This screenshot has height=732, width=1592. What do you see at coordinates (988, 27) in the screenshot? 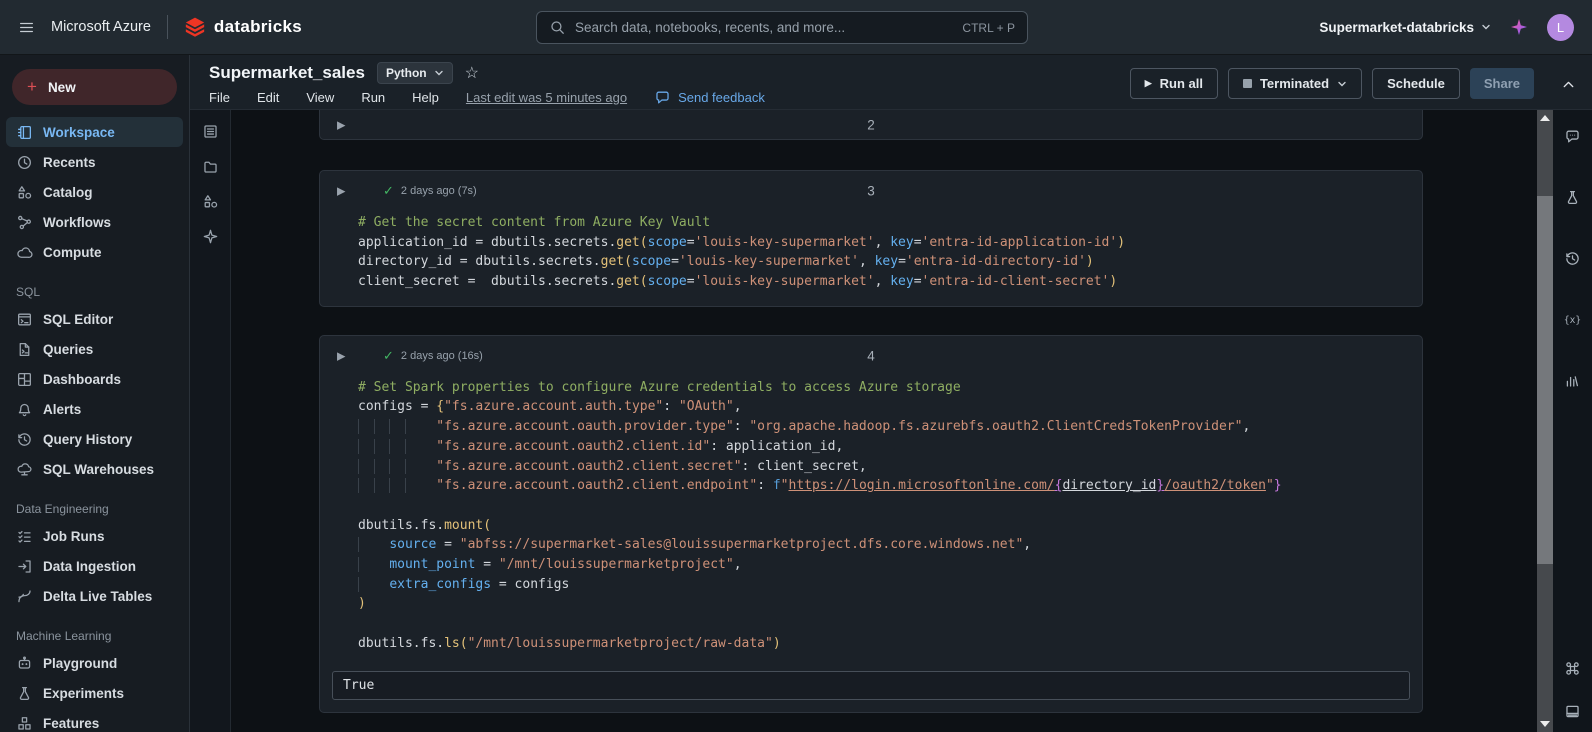
I see `search-shortcut: CTRL + P` at bounding box center [988, 27].